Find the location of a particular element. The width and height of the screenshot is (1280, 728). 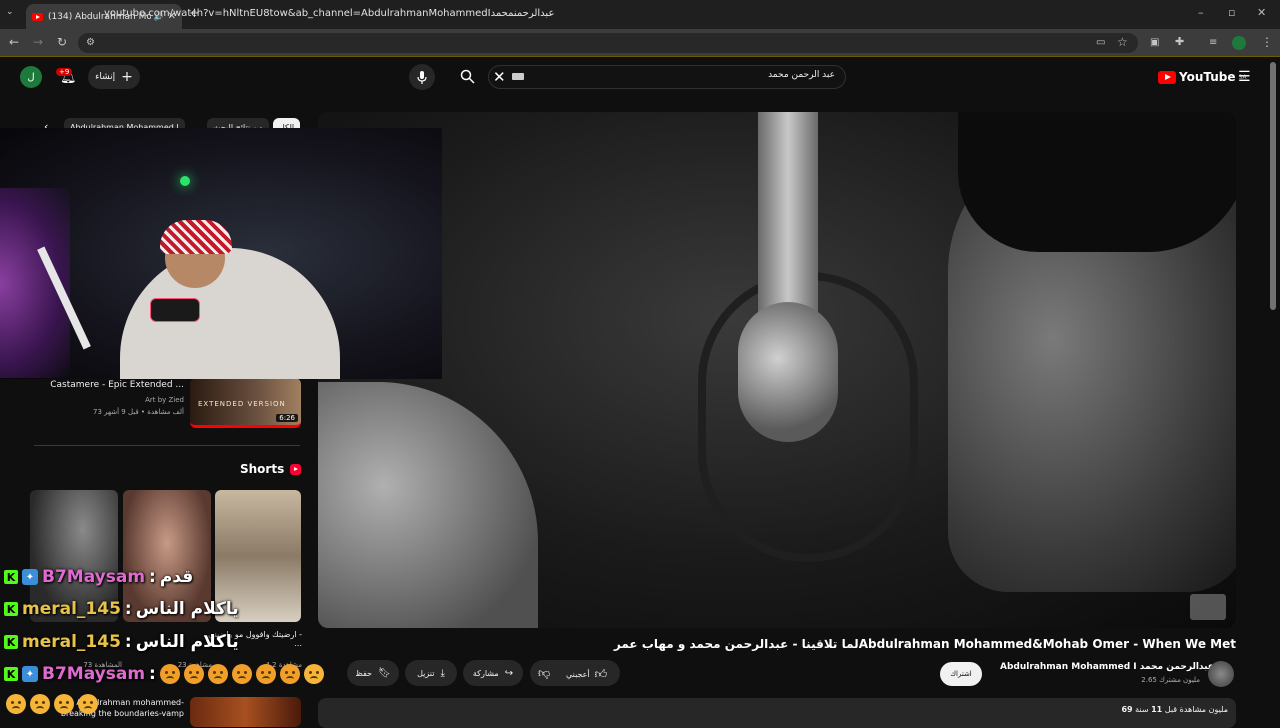

account-avatar: ل is located at coordinates (31, 77).